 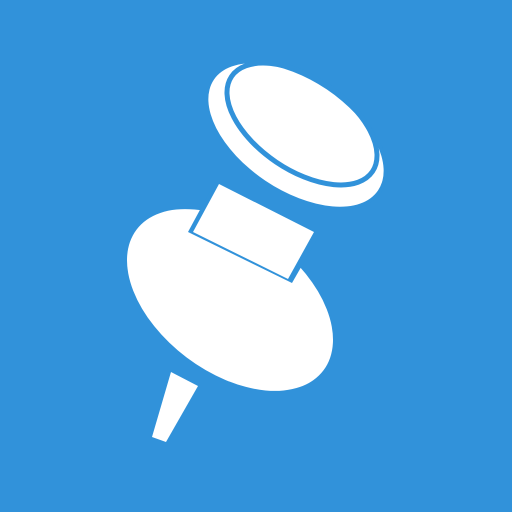 What do you see at coordinates (175, 407) in the screenshot?
I see `pushpin-needle` at bounding box center [175, 407].